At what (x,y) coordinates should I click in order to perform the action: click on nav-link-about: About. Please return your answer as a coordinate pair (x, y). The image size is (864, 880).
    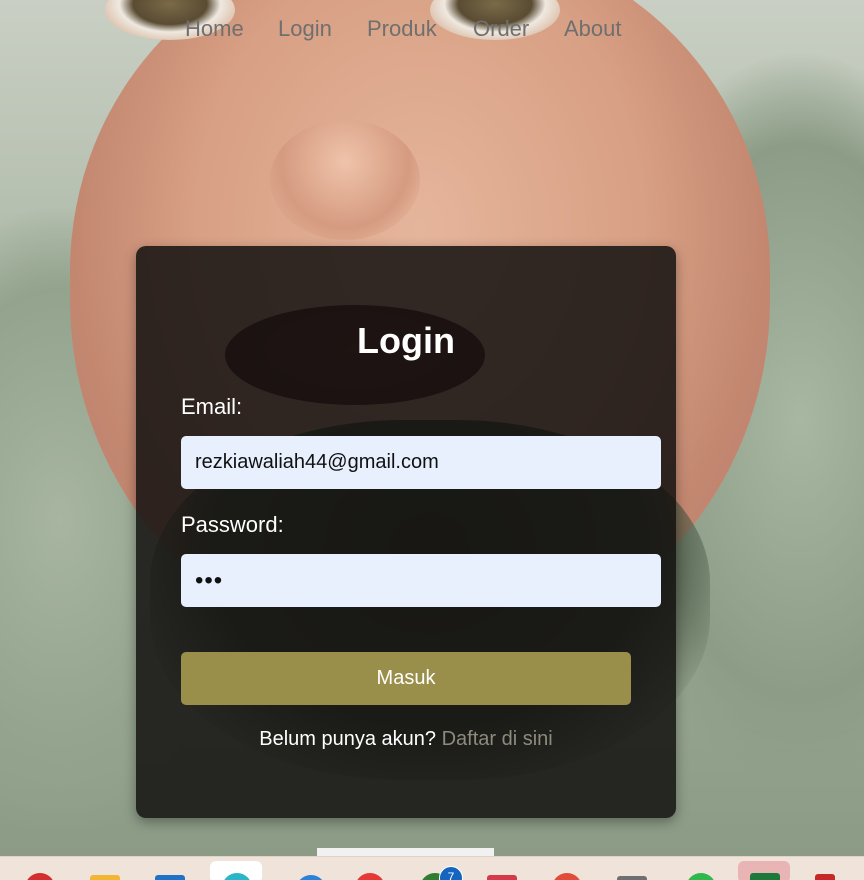
    Looking at the image, I should click on (593, 29).